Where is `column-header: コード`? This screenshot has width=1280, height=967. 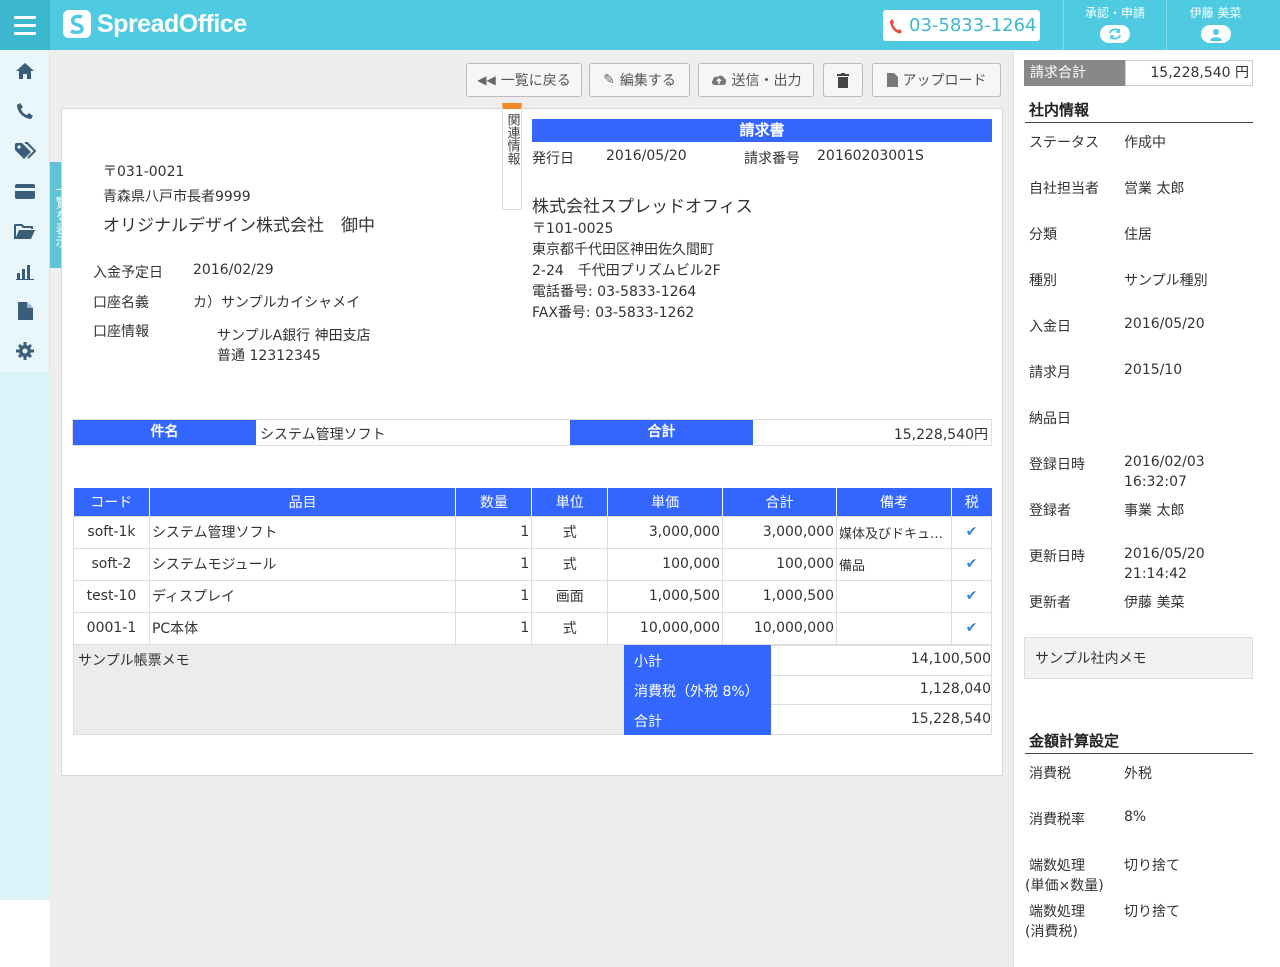 column-header: コード is located at coordinates (111, 502).